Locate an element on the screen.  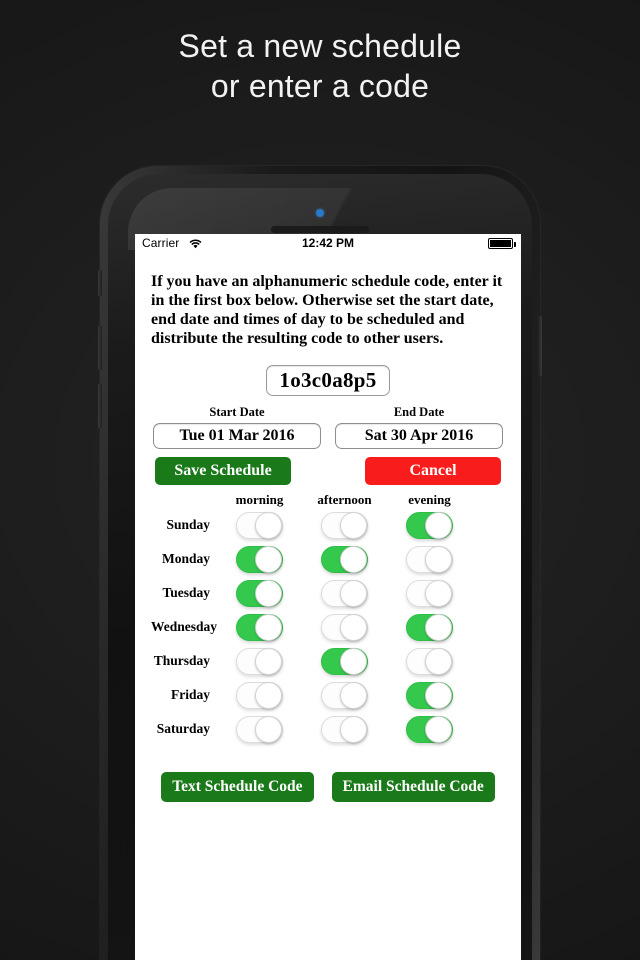
column-header-afternoon: afternoon is located at coordinates (344, 499).